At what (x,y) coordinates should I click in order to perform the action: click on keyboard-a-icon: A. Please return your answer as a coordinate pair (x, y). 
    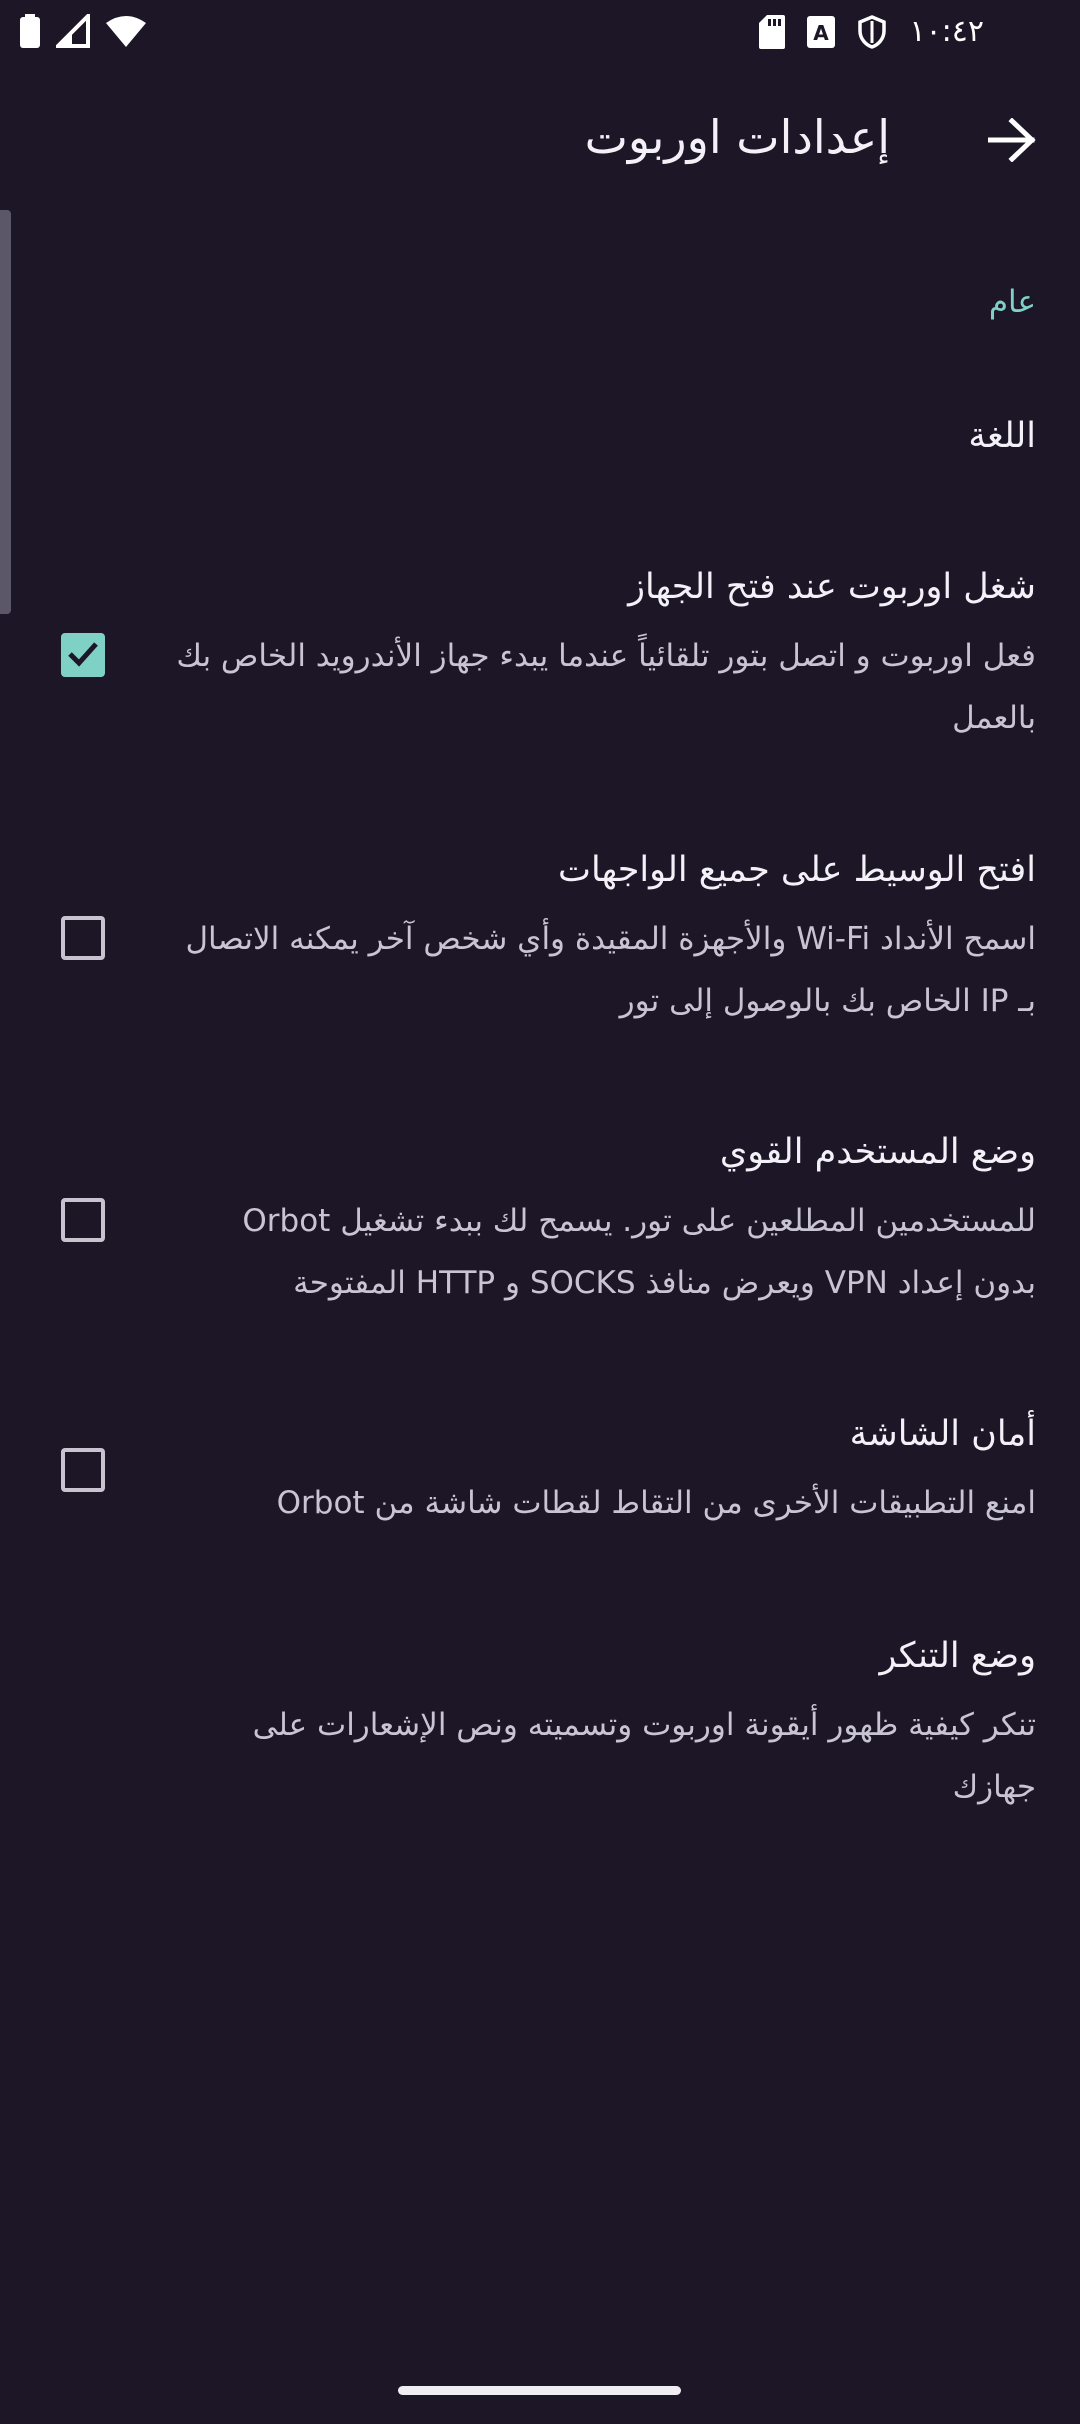
    Looking at the image, I should click on (821, 32).